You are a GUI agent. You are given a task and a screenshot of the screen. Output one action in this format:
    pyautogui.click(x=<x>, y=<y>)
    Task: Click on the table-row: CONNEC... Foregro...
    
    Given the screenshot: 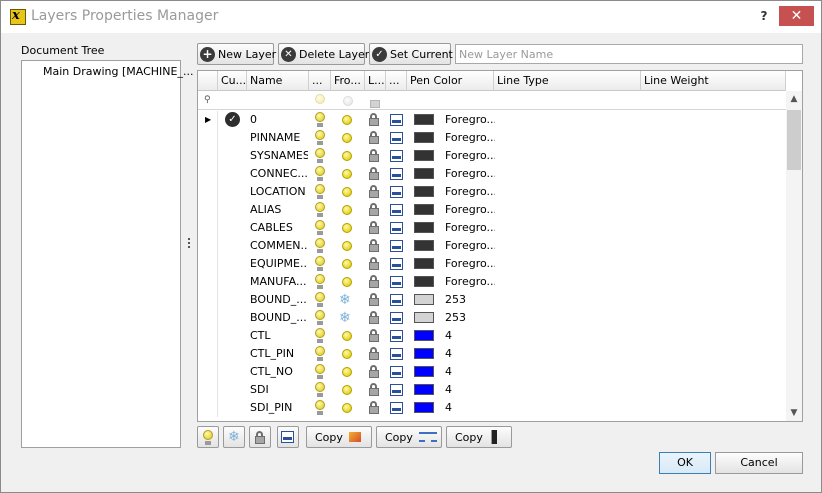 What is the action you would take?
    pyautogui.click(x=492, y=174)
    